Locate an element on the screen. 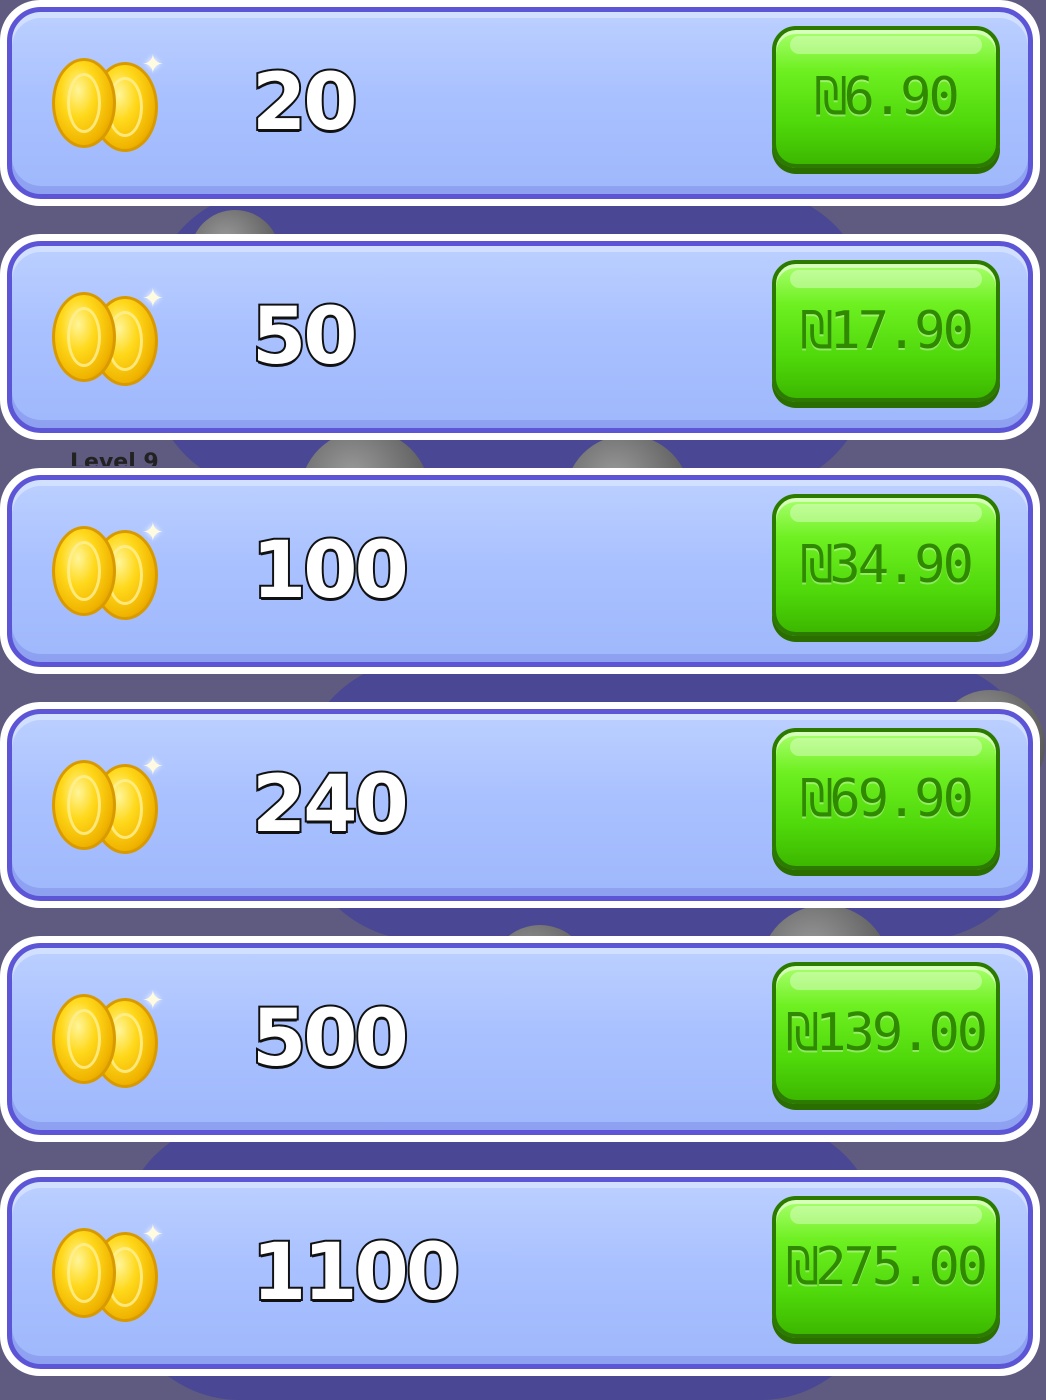 The width and height of the screenshot is (1046, 1400). price-label: ₪69.90 is located at coordinates (887, 799).